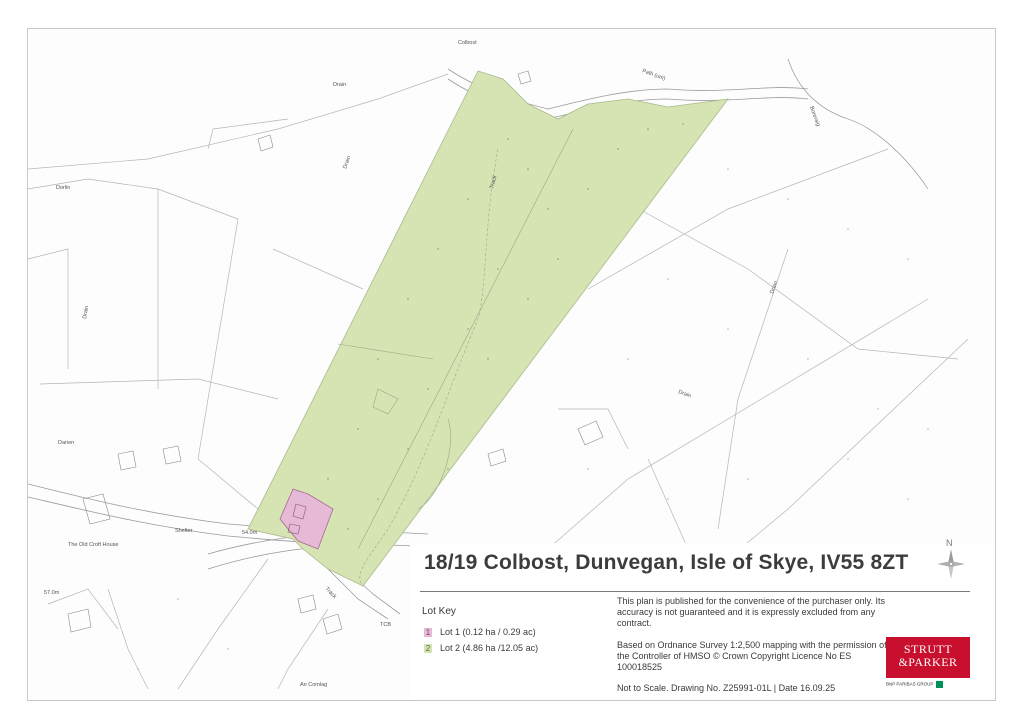 The image size is (1024, 723). I want to click on title-divider, so click(695, 591).